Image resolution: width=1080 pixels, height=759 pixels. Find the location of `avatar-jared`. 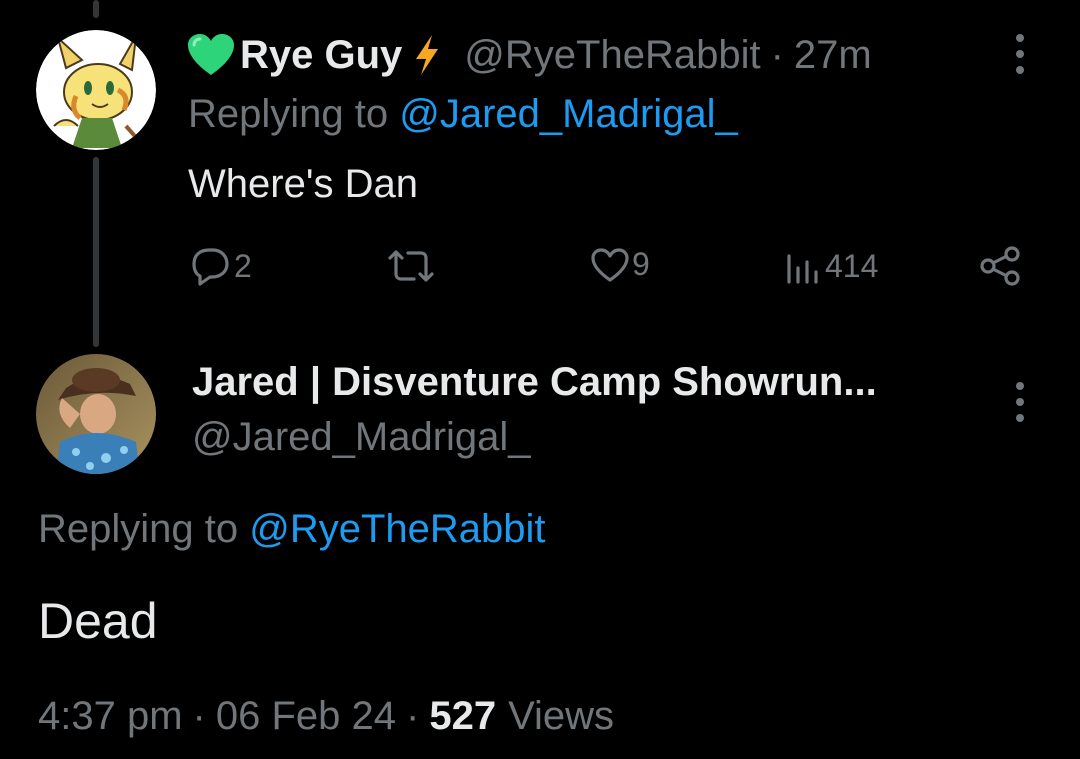

avatar-jared is located at coordinates (96, 414).